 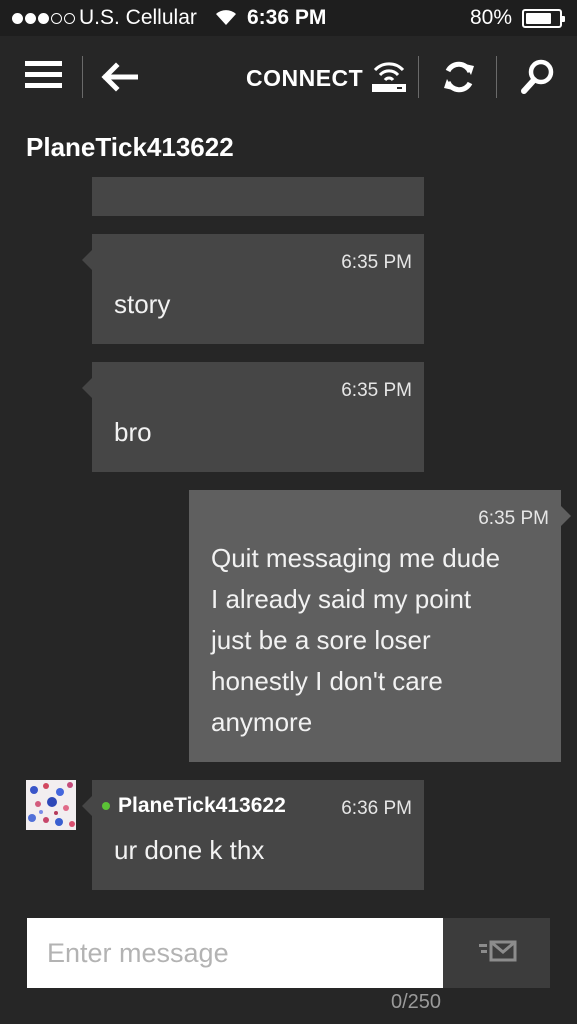 I want to click on connect-button: CONNECT, so click(x=326, y=78).